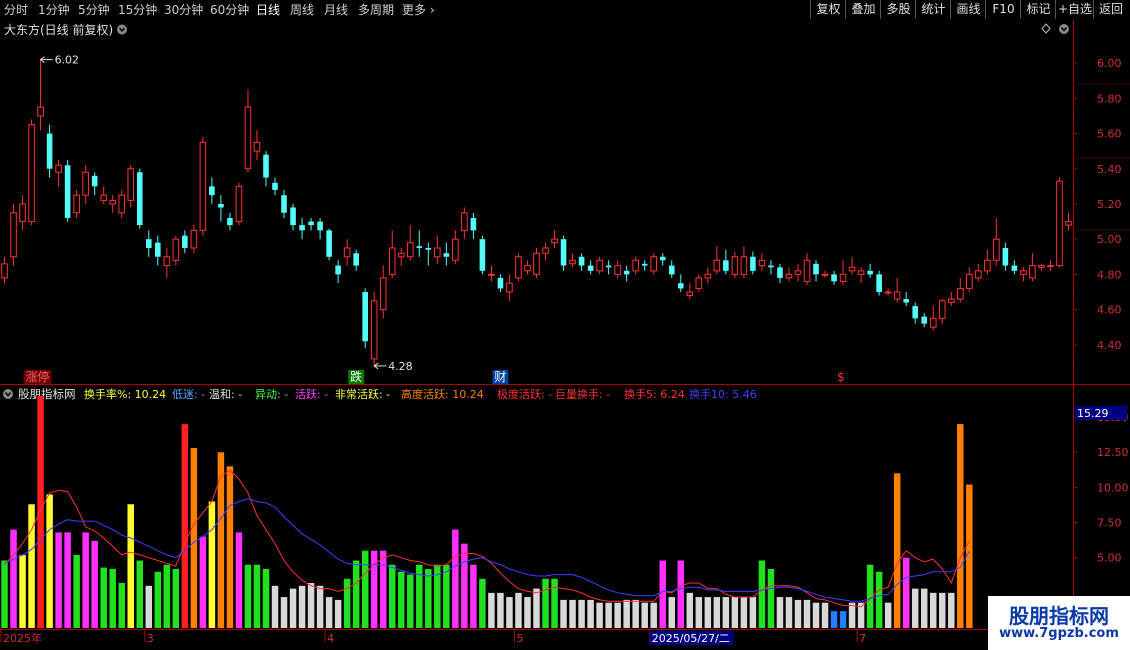 This screenshot has height=650, width=1130. What do you see at coordinates (1059, 616) in the screenshot?
I see `watermark-title: 股朋指标网` at bounding box center [1059, 616].